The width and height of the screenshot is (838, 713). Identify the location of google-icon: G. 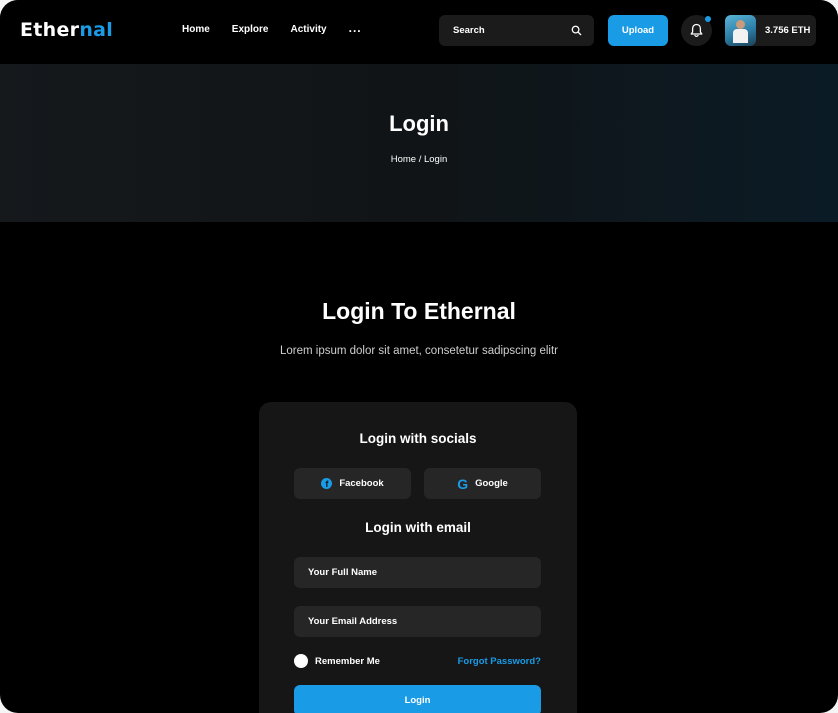
(463, 483).